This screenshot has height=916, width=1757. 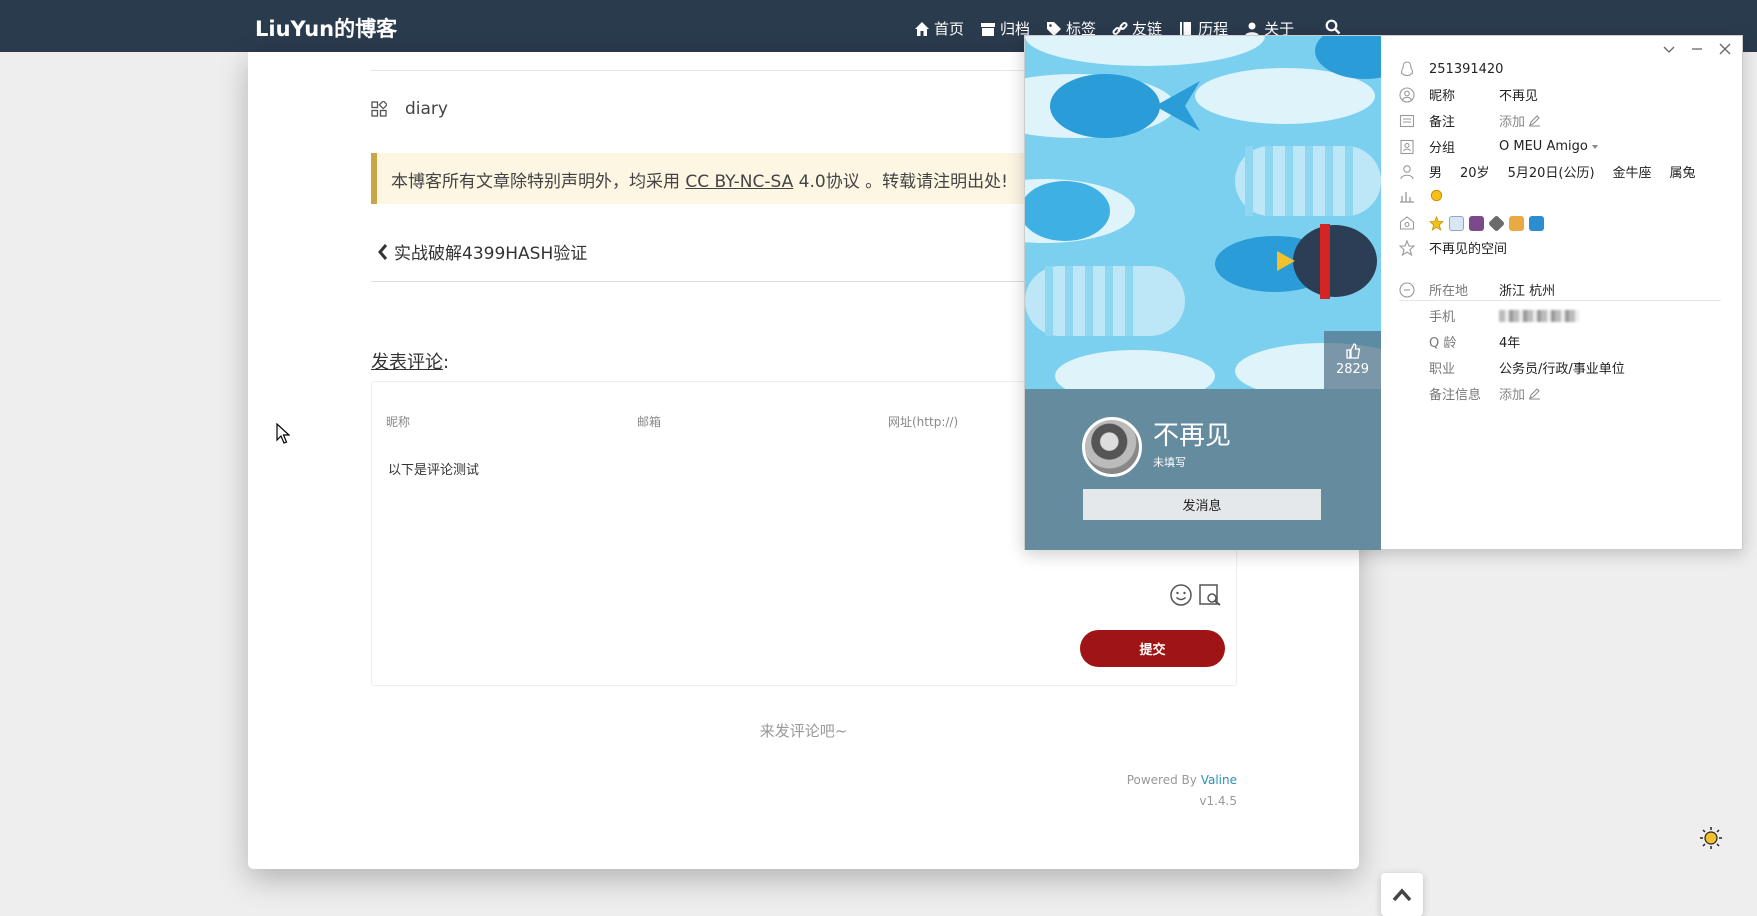 What do you see at coordinates (1443, 343) in the screenshot?
I see `qage-label: Q 龄` at bounding box center [1443, 343].